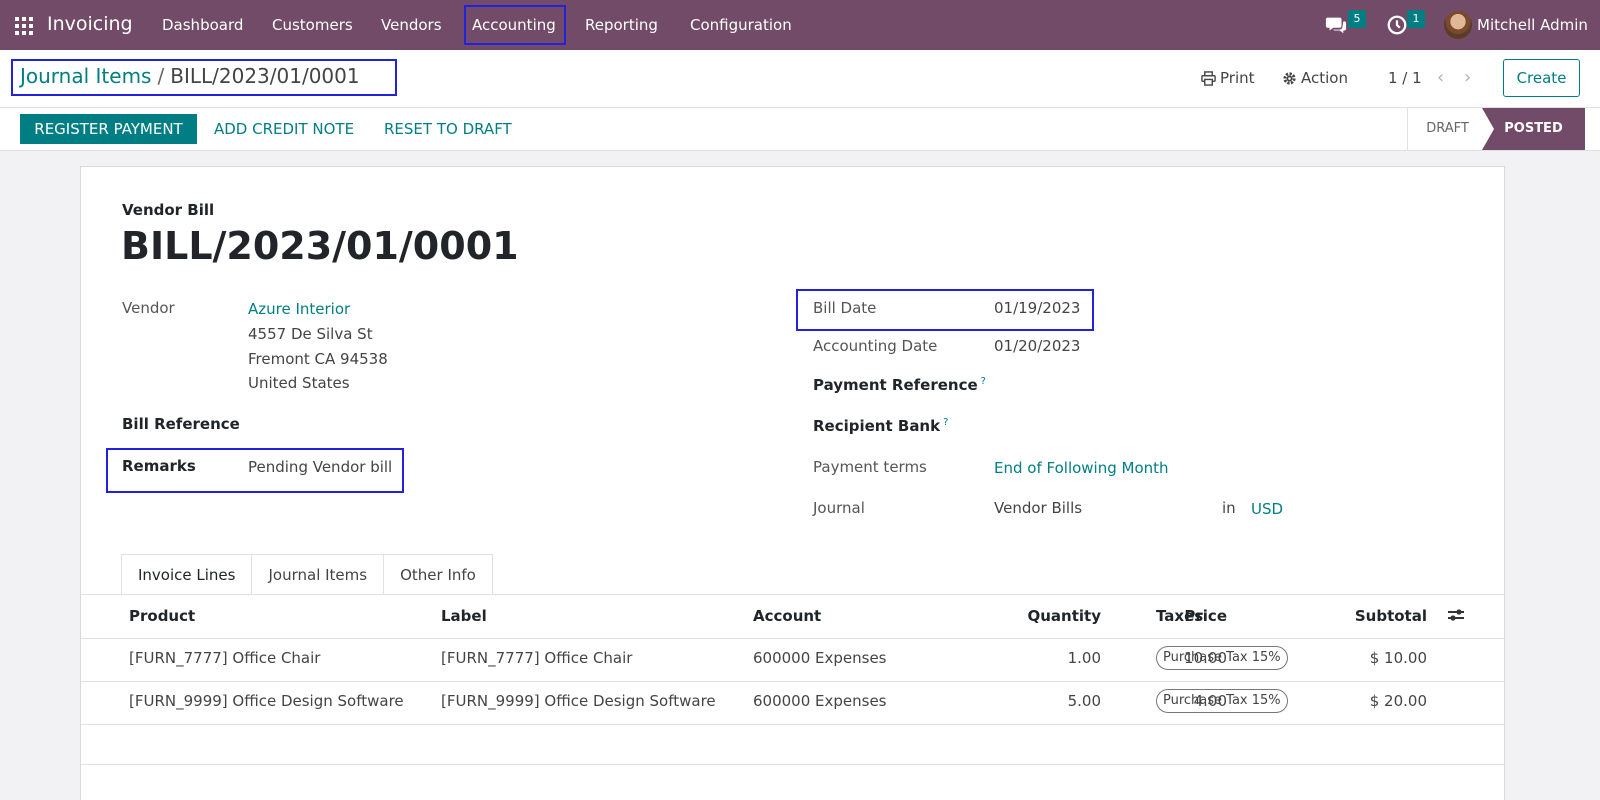 The height and width of the screenshot is (800, 1600). I want to click on accounting-date-value: 01/20/2023, so click(1037, 346).